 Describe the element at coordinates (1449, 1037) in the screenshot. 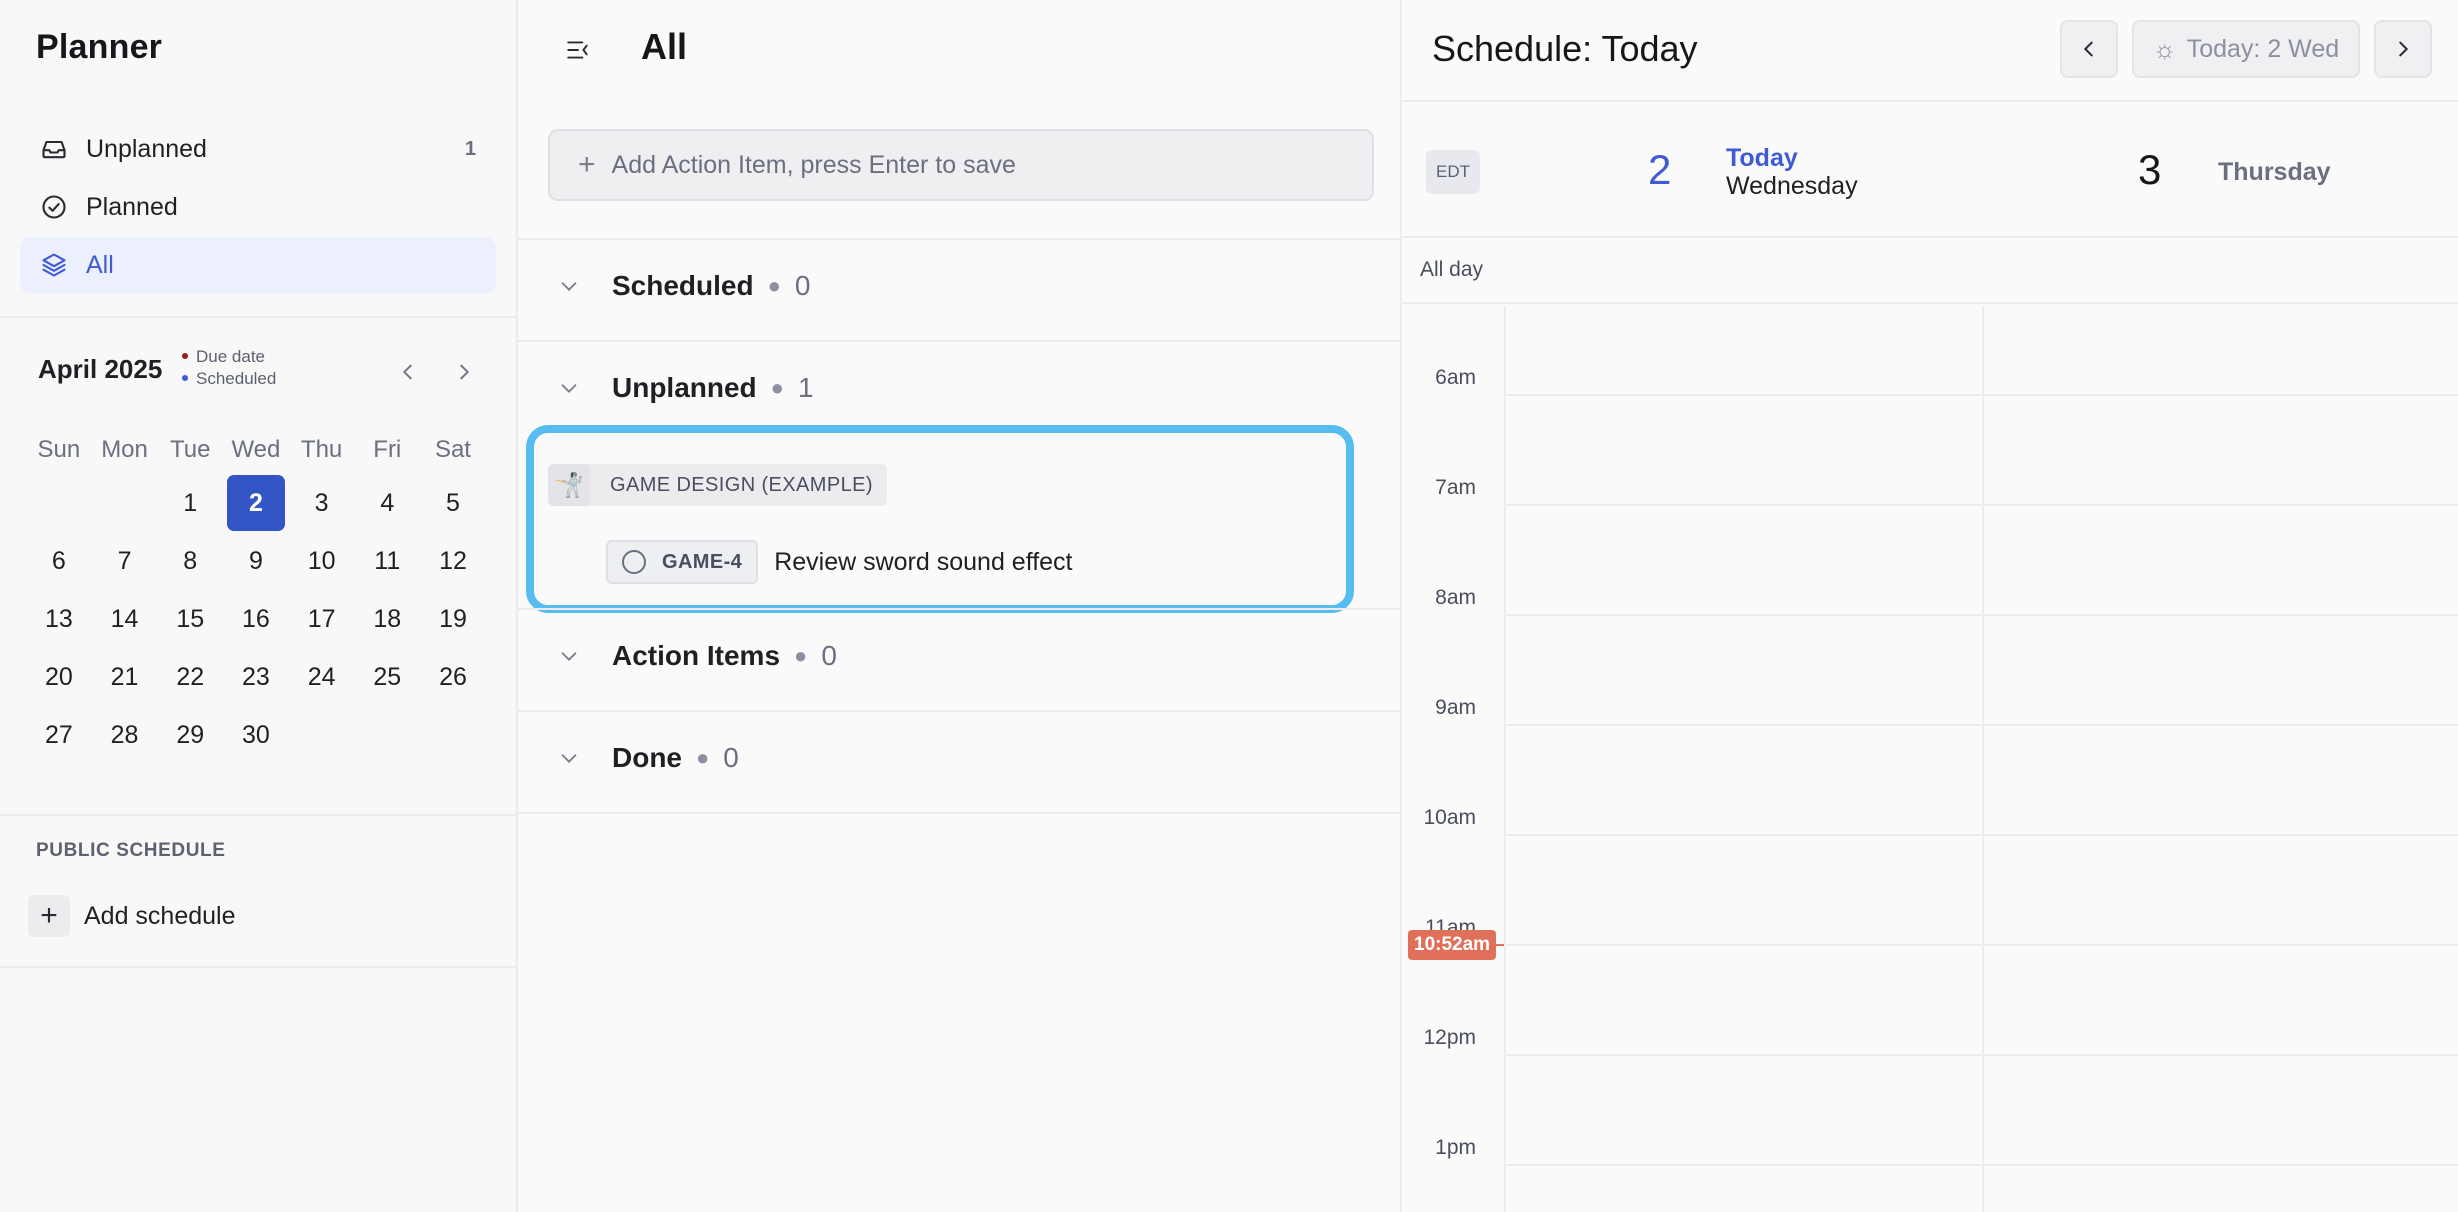

I see `hour-label: 12pm` at that location.